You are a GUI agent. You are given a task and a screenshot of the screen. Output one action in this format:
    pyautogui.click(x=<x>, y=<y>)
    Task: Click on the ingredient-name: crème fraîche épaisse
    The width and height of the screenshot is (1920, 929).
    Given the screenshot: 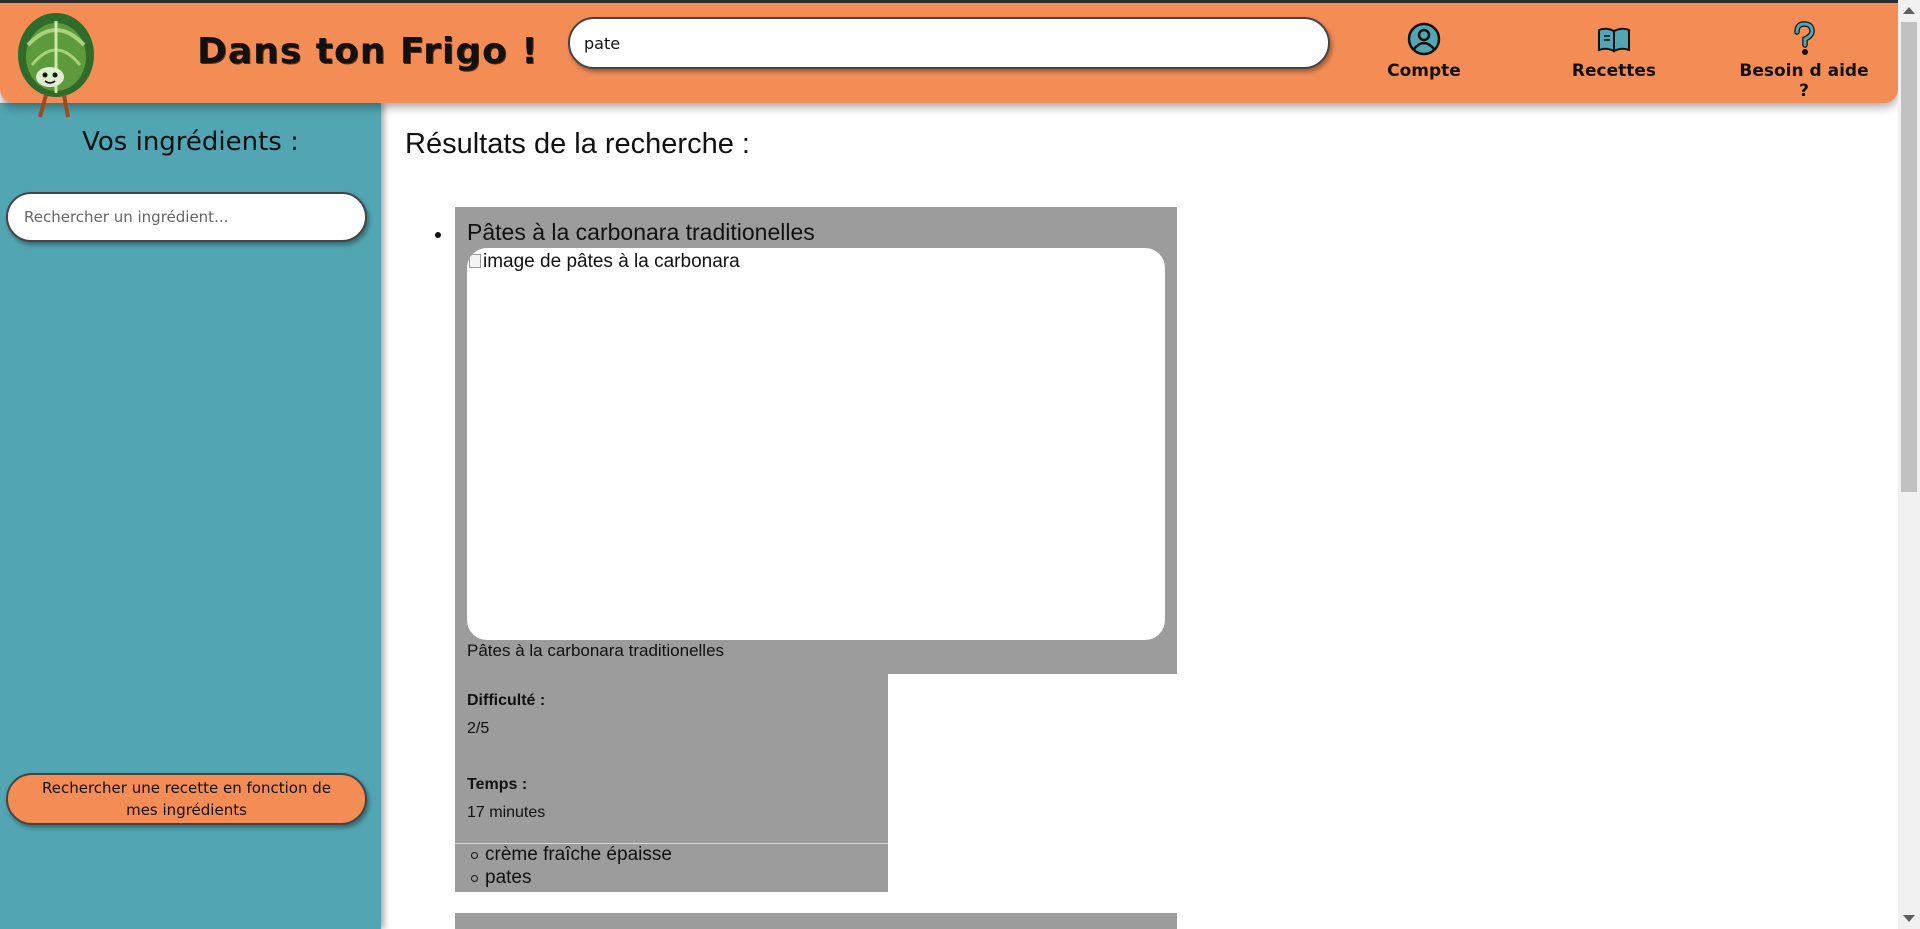 What is the action you would take?
    pyautogui.click(x=578, y=854)
    